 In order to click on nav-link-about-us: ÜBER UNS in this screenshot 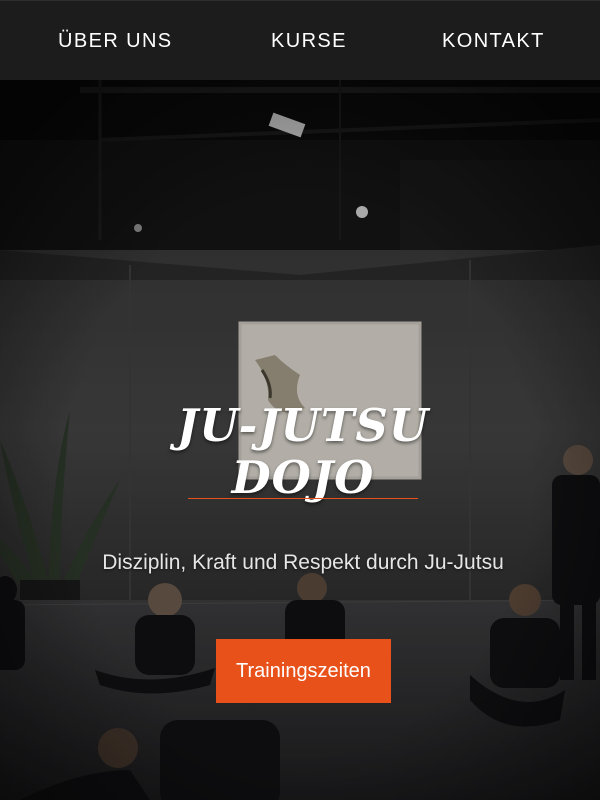, I will do `click(115, 41)`.